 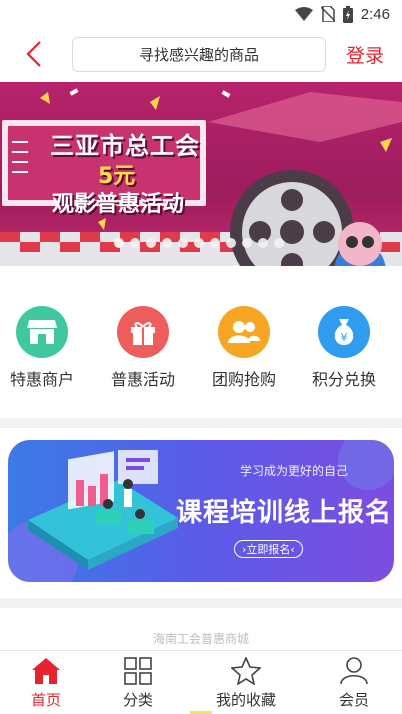 What do you see at coordinates (303, 14) in the screenshot?
I see `wifi-icon` at bounding box center [303, 14].